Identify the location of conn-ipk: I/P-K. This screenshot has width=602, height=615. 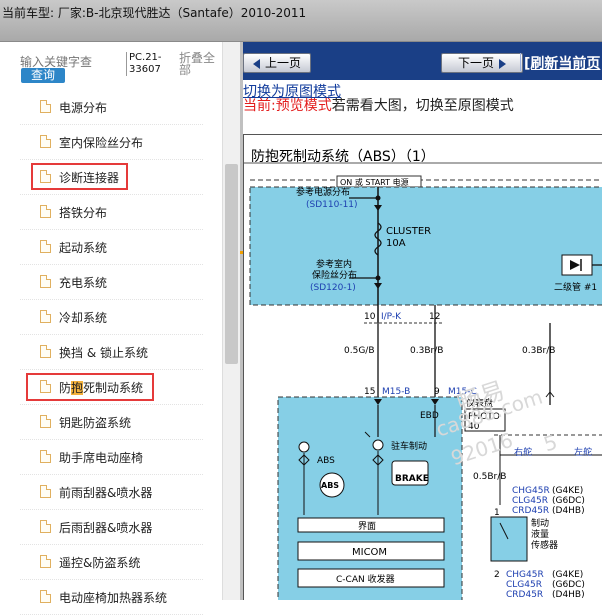
(391, 317).